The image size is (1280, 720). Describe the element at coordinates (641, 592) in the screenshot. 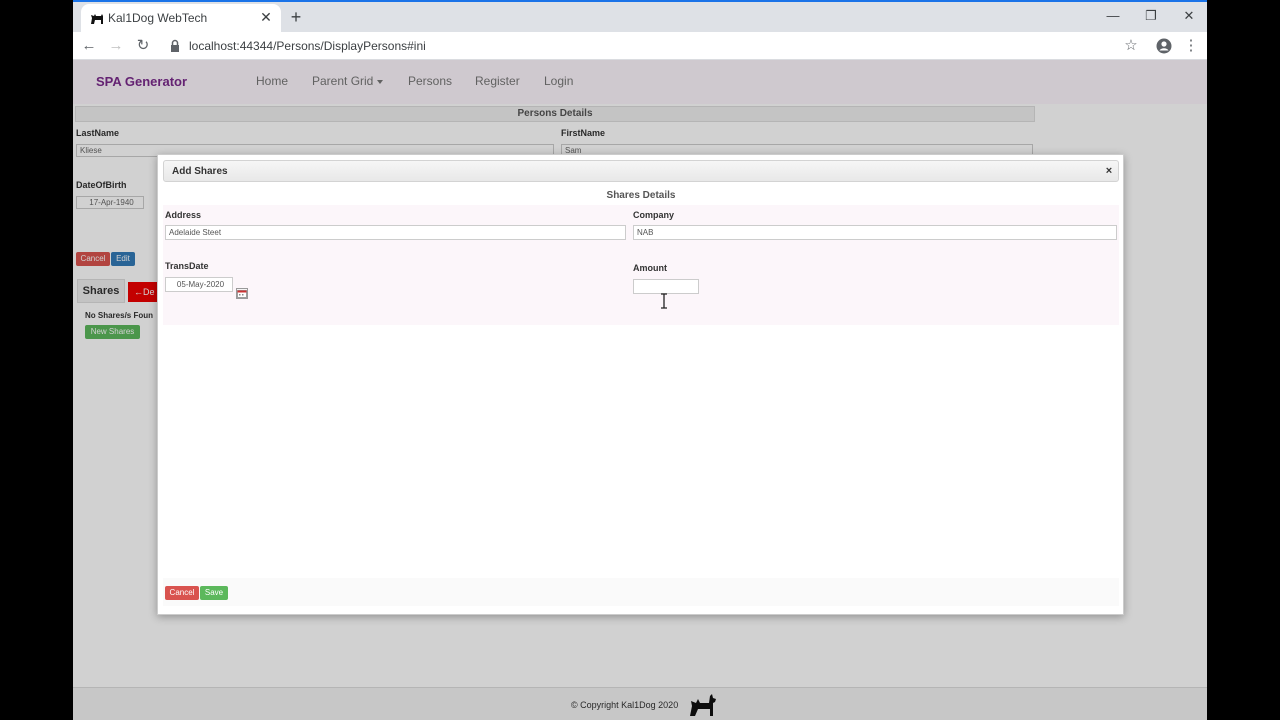

I see `modal-footer: Cancel Save` at that location.